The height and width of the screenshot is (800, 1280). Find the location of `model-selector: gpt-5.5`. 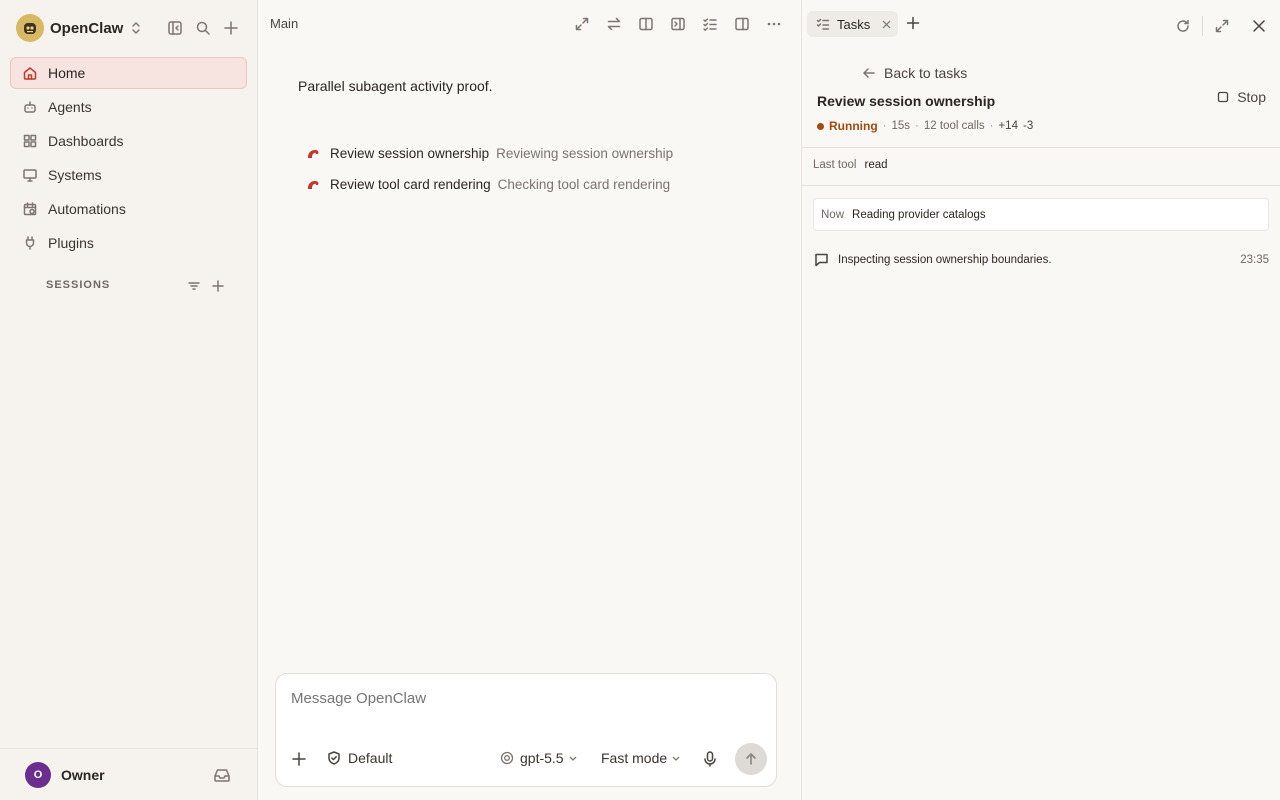

model-selector: gpt-5.5 is located at coordinates (539, 758).